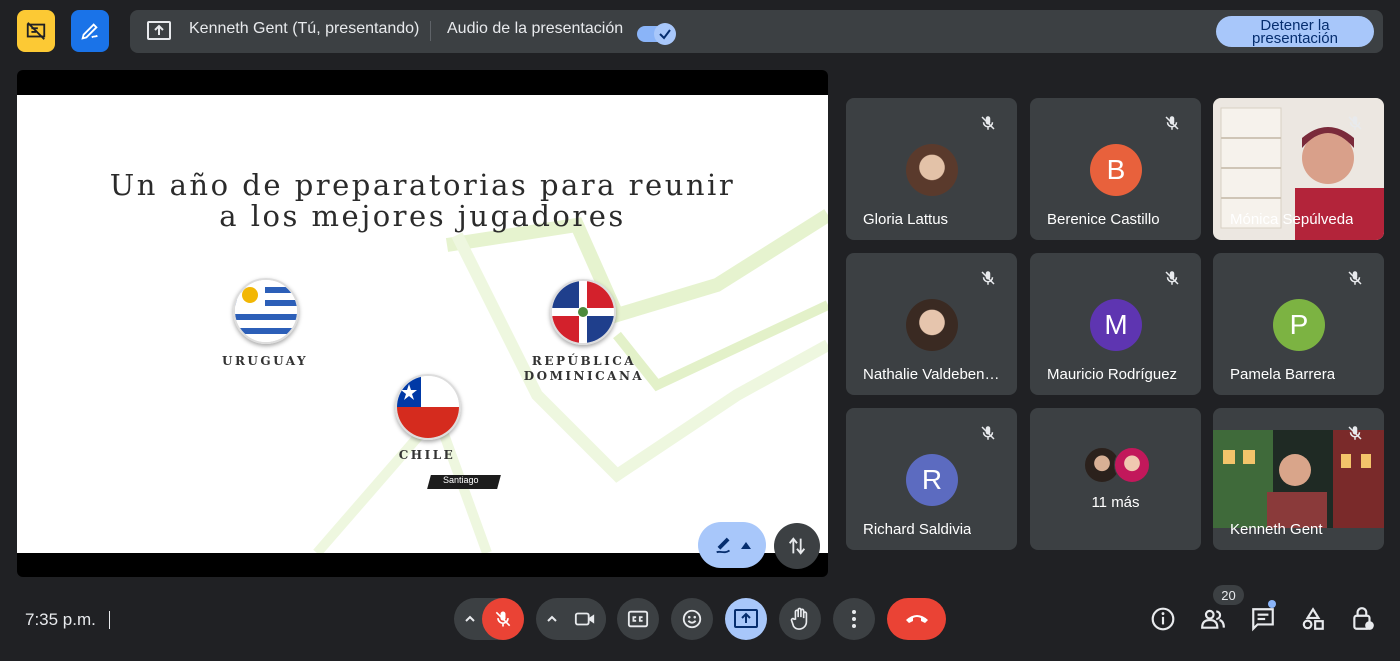 The image size is (1400, 661). Describe the element at coordinates (265, 361) in the screenshot. I see `country-uruguay: URUGUAY` at that location.